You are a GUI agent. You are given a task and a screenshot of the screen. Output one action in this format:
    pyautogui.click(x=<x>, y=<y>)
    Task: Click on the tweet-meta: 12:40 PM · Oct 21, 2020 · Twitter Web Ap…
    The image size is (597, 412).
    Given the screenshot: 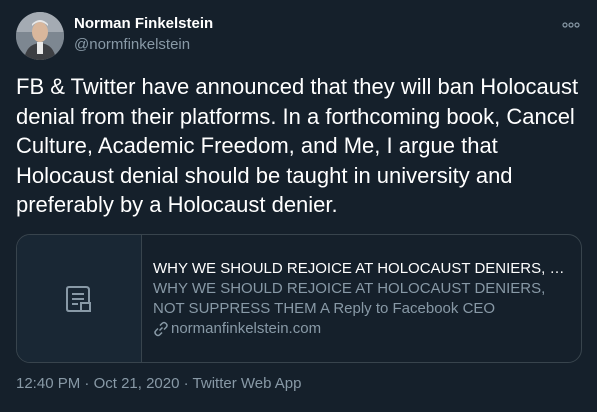 What is the action you would take?
    pyautogui.click(x=158, y=383)
    